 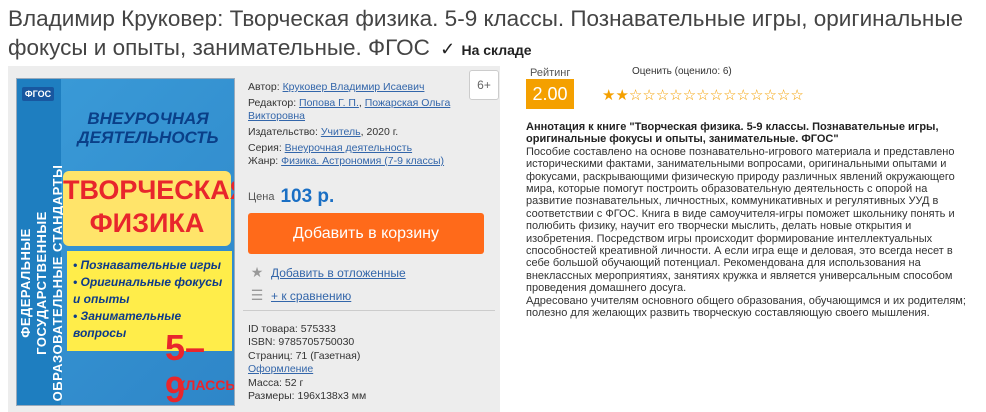 I want to click on design-link: Оформление, so click(x=280, y=369).